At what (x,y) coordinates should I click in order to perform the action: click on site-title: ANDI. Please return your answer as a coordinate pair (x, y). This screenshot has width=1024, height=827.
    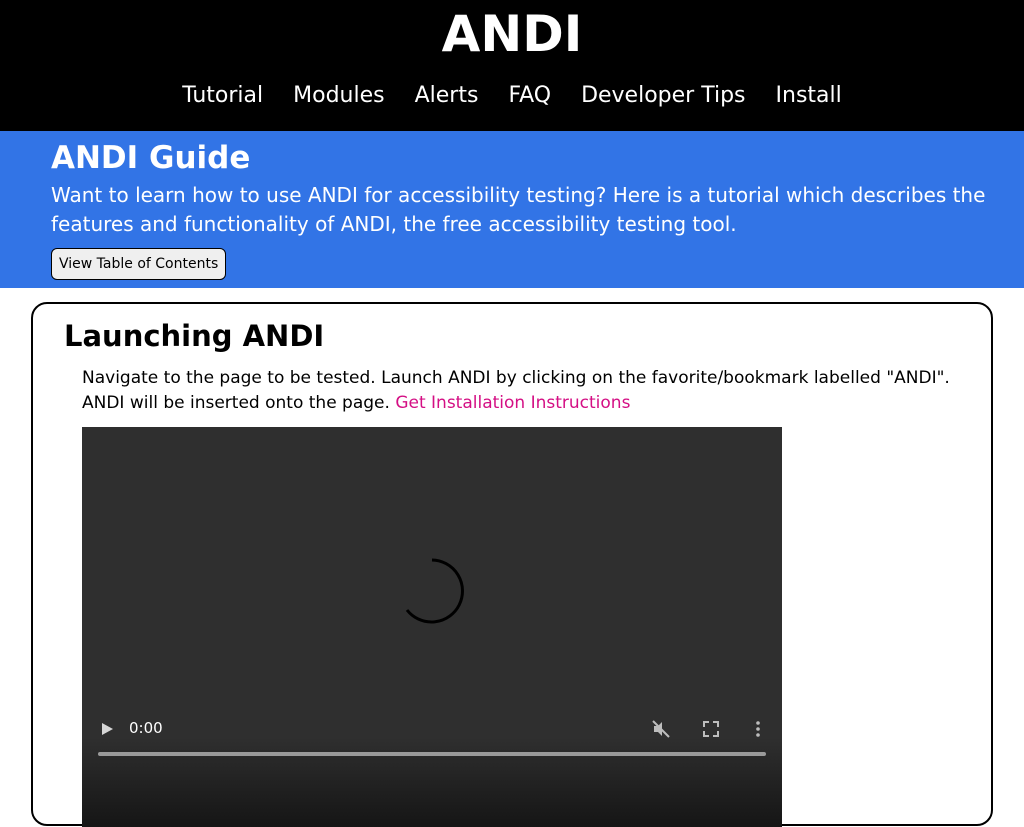
    Looking at the image, I should click on (512, 34).